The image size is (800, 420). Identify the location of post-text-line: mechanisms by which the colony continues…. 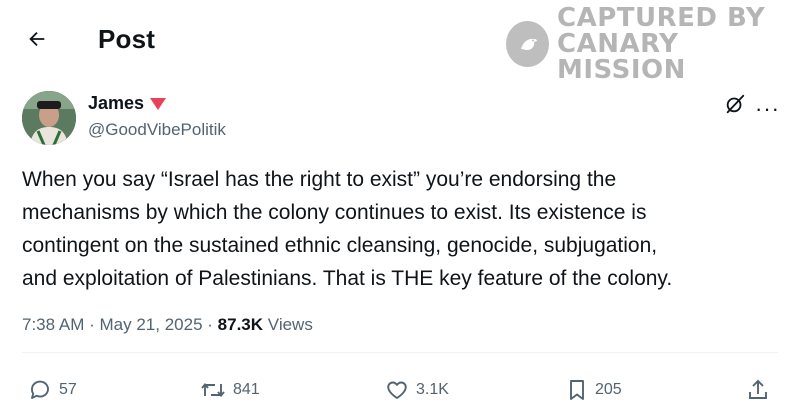
(334, 212).